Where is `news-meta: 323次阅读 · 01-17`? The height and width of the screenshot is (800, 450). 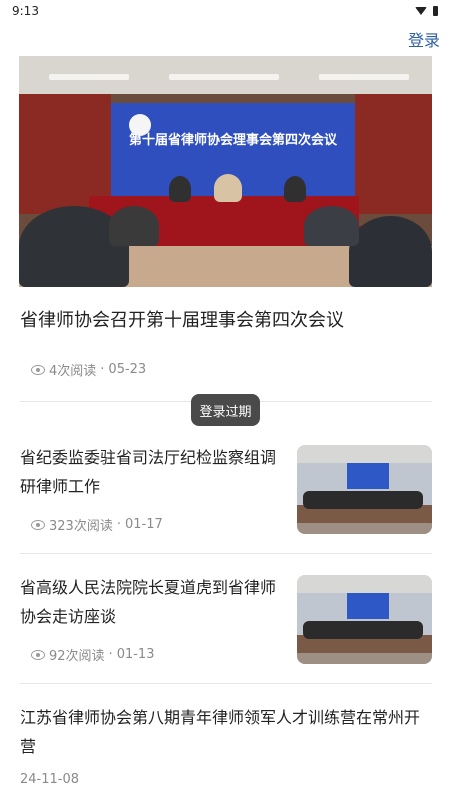 news-meta: 323次阅读 · 01-17 is located at coordinates (97, 524).